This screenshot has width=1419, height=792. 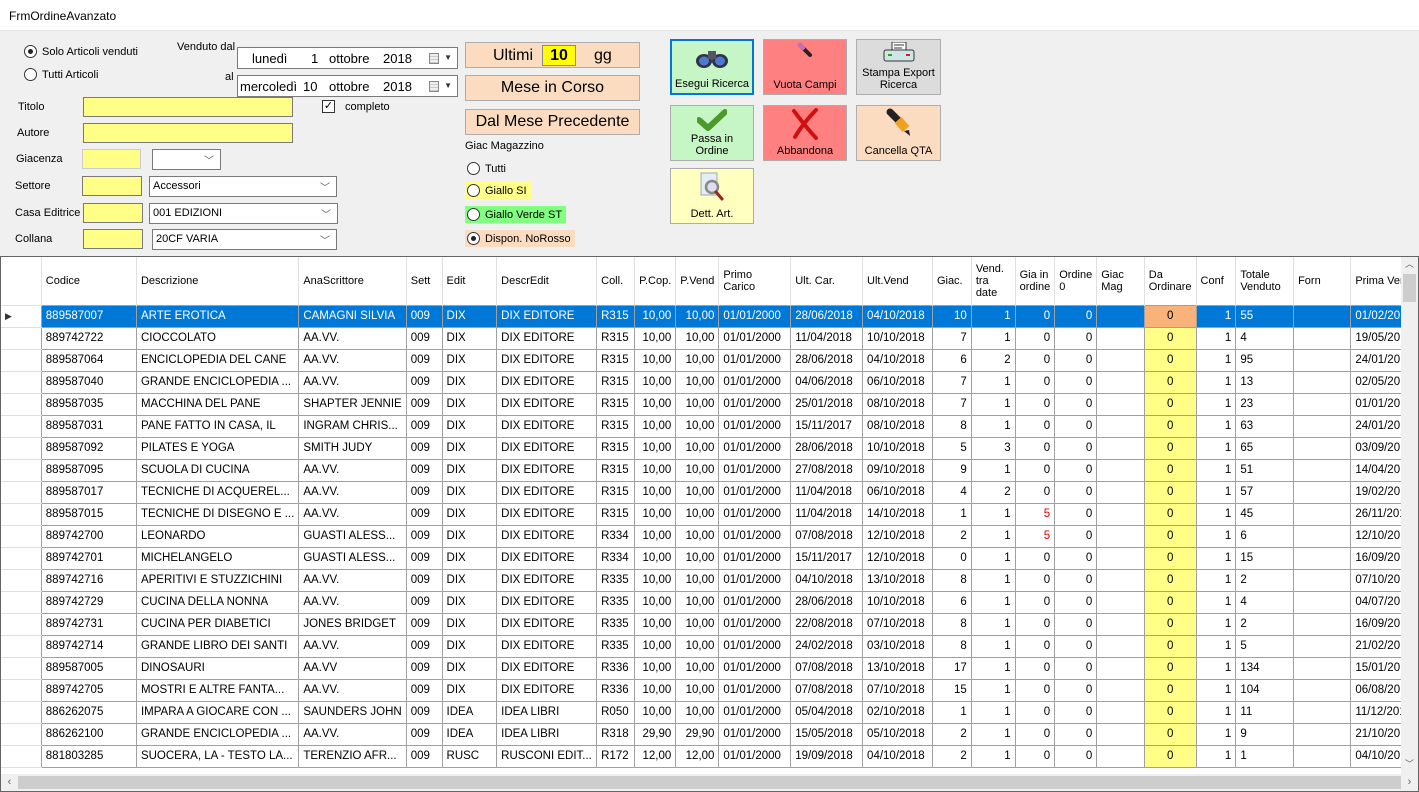 I want to click on horizontal-scroll-thumb, so click(x=709, y=782).